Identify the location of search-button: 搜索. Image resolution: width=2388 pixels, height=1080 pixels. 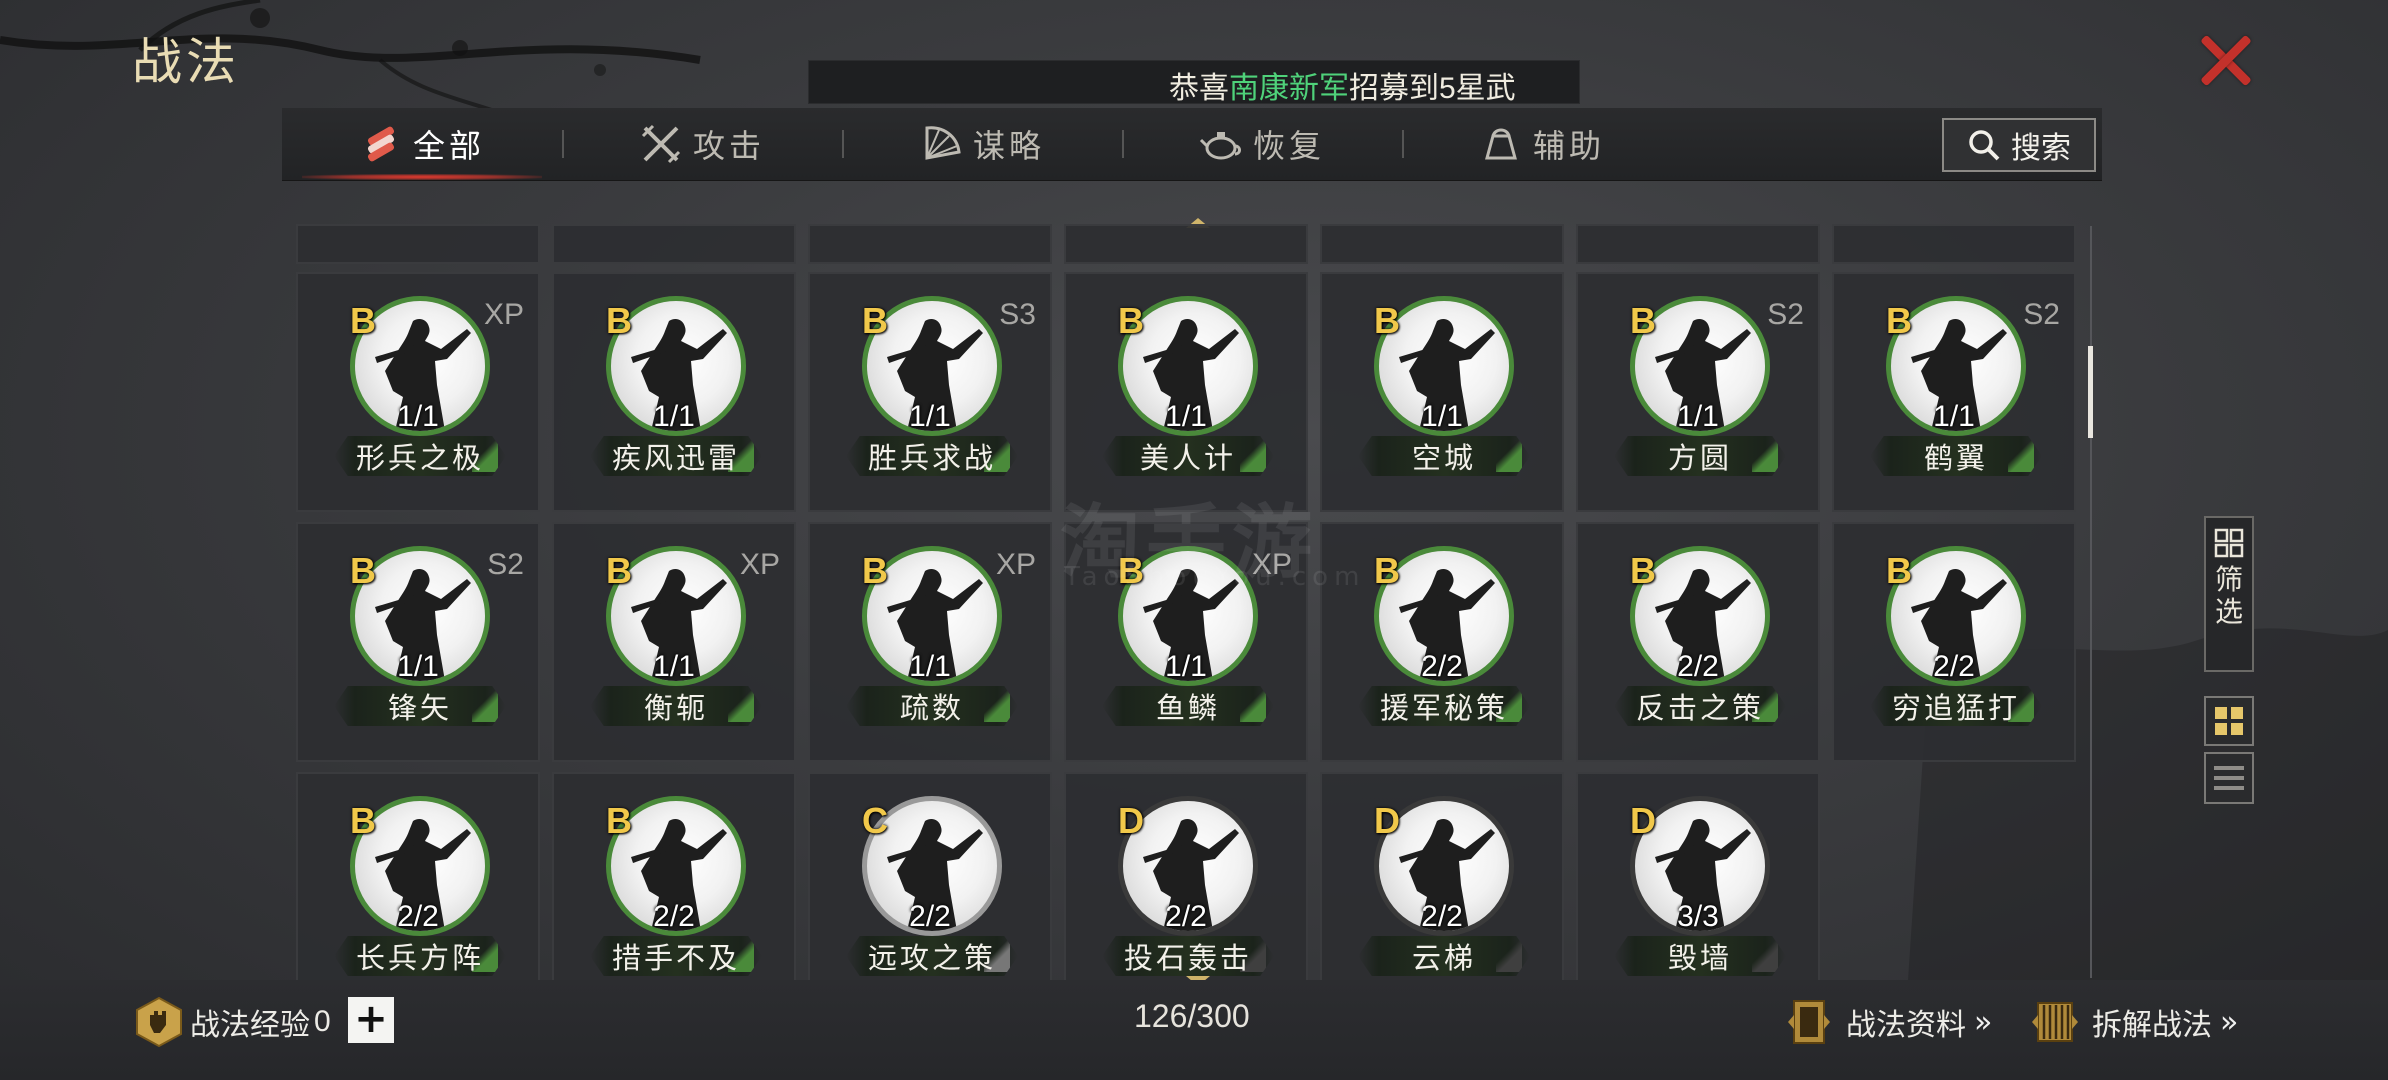
(2019, 145).